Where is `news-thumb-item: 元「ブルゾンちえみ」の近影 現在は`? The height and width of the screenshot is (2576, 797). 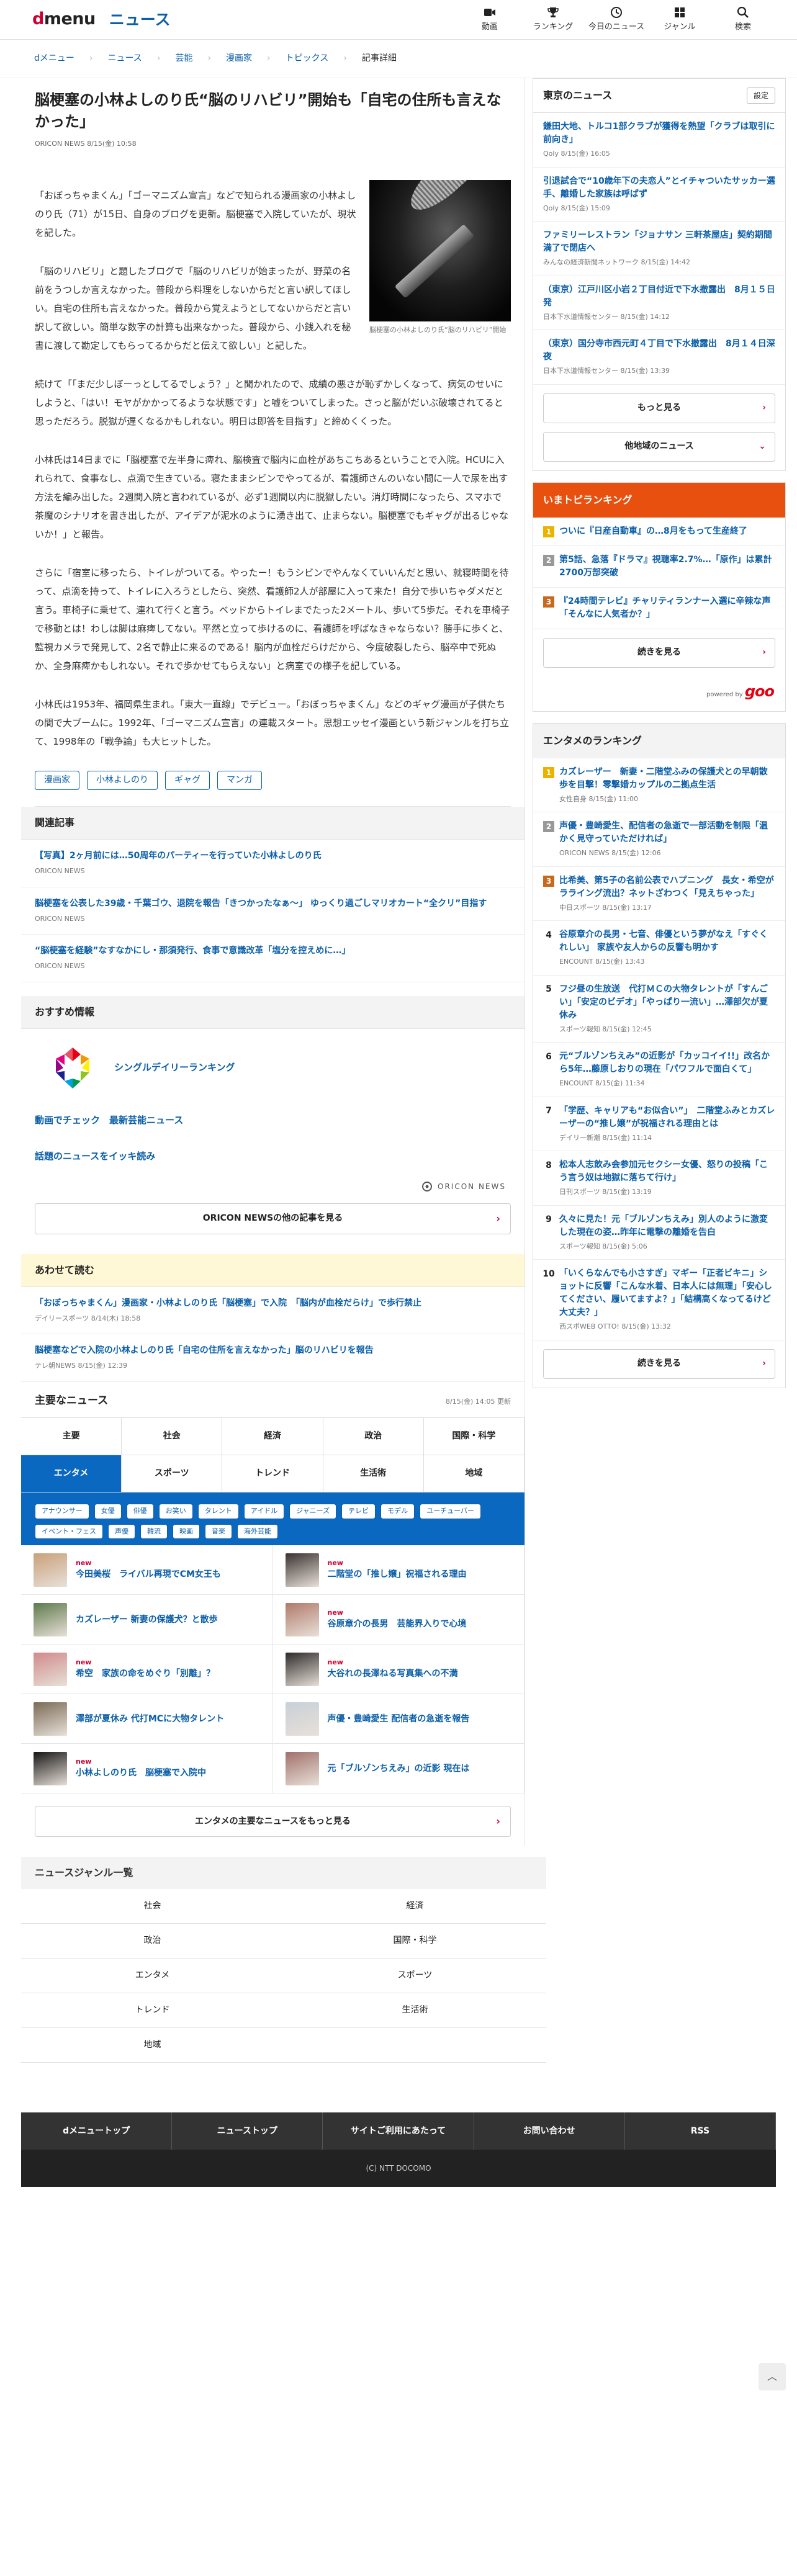
news-thumb-item: 元「ブルゾンちえみ」の近影 現在は is located at coordinates (398, 1769).